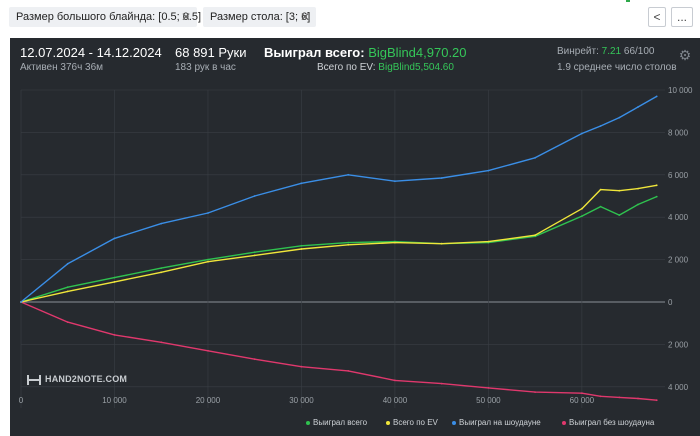 This screenshot has height=436, width=700. Describe the element at coordinates (340, 422) in the screenshot. I see `legend-label: Выиграл всего` at that location.